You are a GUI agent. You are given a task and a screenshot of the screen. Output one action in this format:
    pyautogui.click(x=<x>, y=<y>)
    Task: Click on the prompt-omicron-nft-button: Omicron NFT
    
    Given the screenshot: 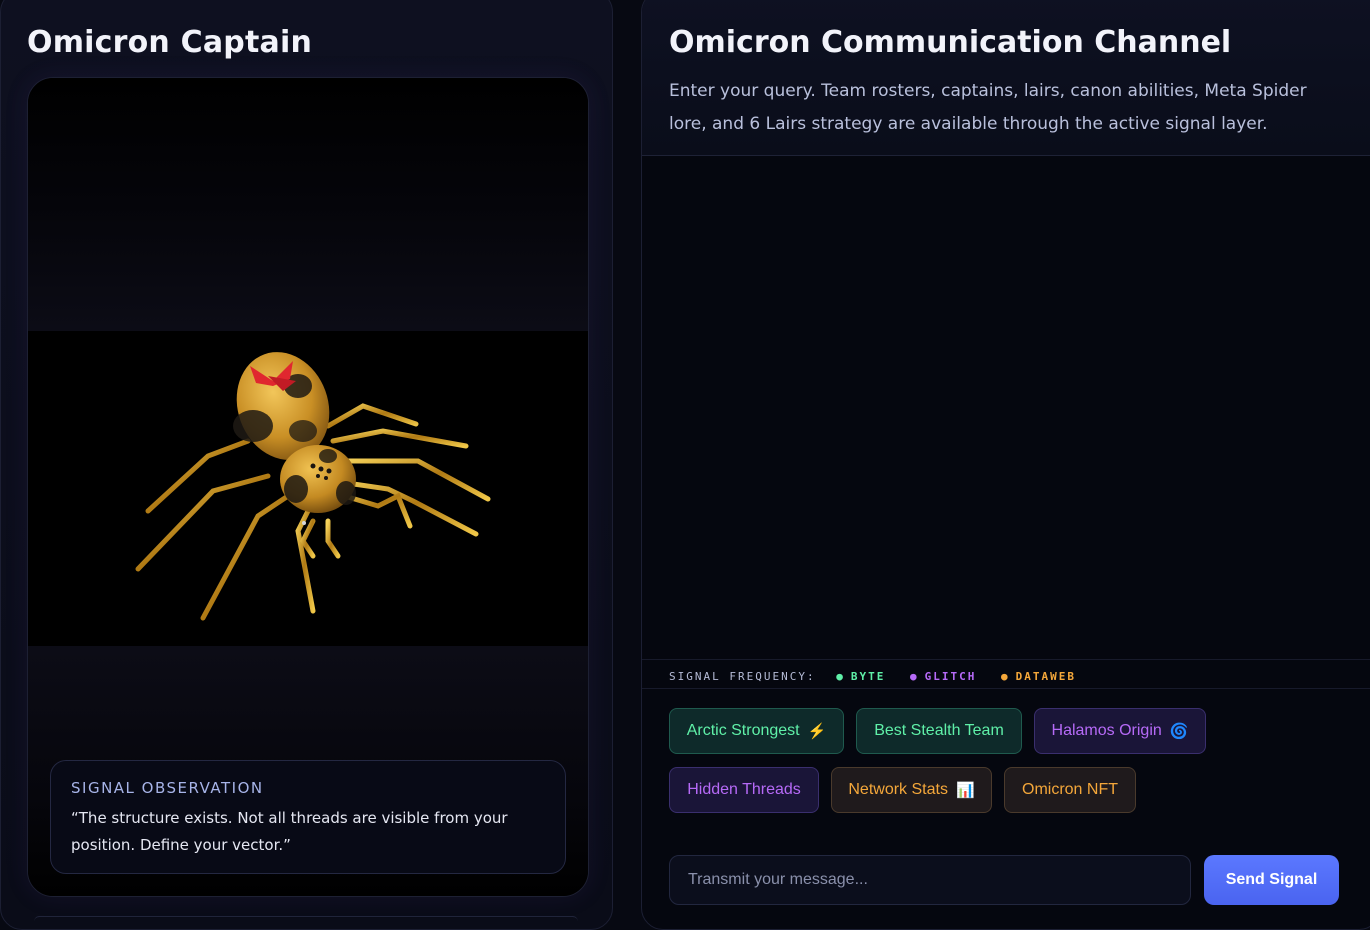 What is the action you would take?
    pyautogui.click(x=1070, y=790)
    